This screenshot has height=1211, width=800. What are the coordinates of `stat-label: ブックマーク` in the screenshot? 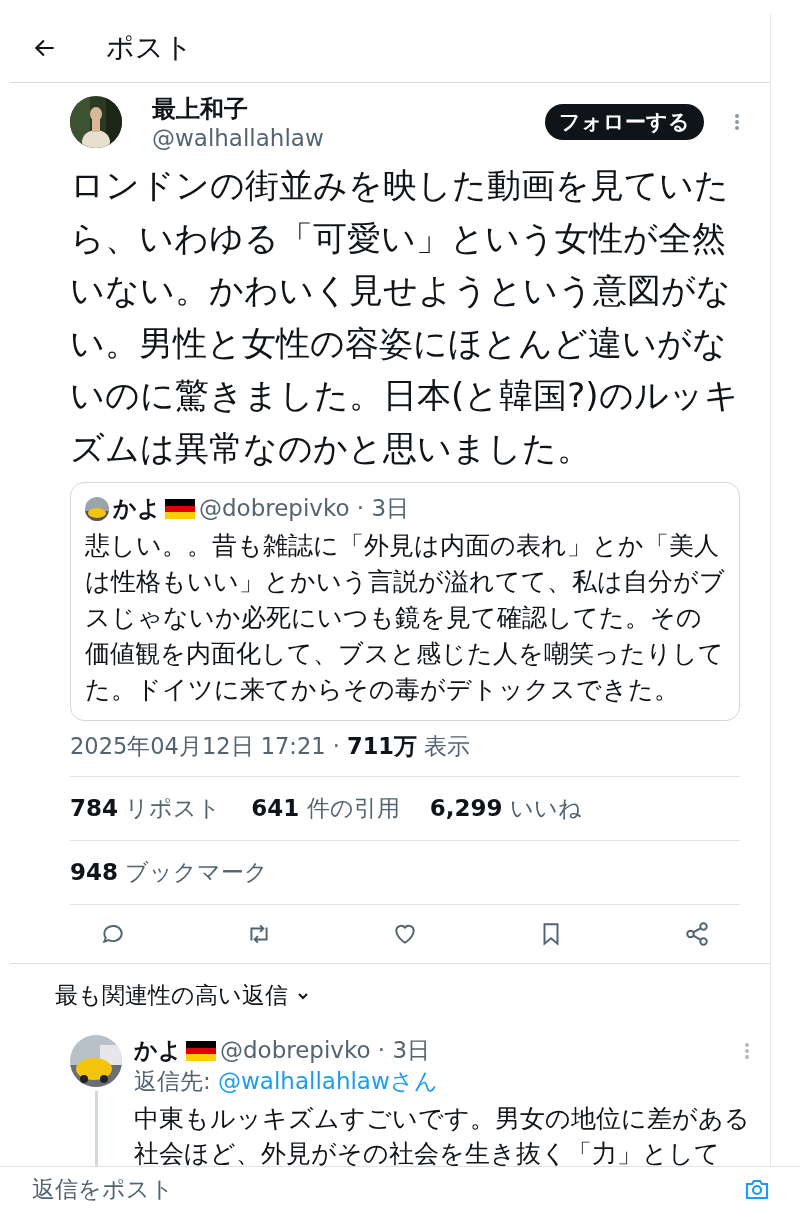 It's located at (197, 872).